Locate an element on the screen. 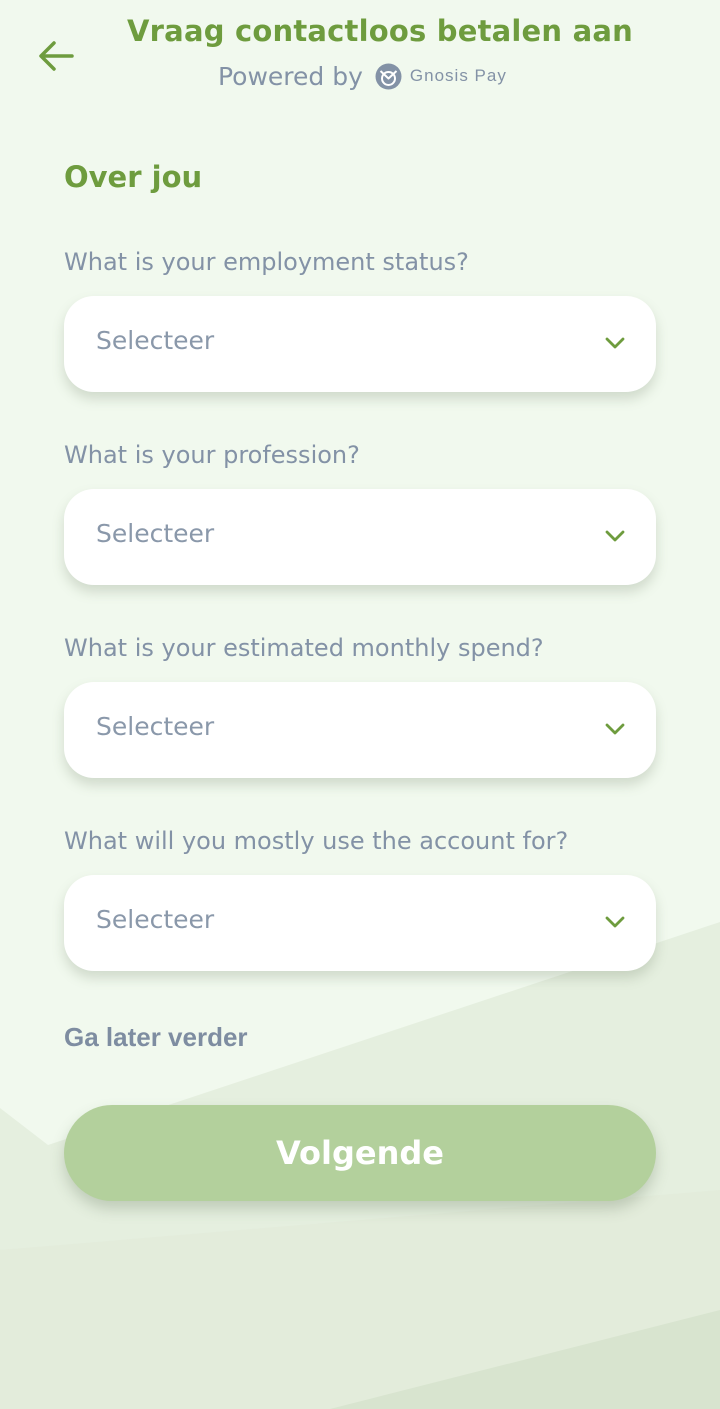 The width and height of the screenshot is (720, 1409). back-button is located at coordinates (56, 56).